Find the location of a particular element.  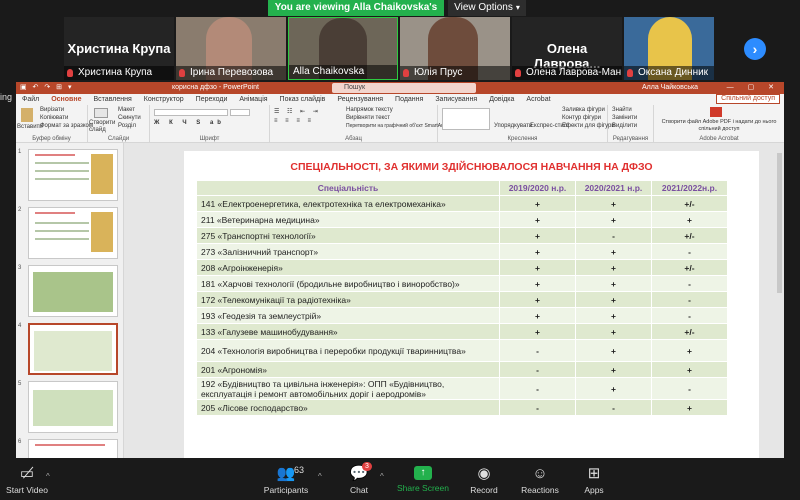

font-name-input is located at coordinates (191, 112).